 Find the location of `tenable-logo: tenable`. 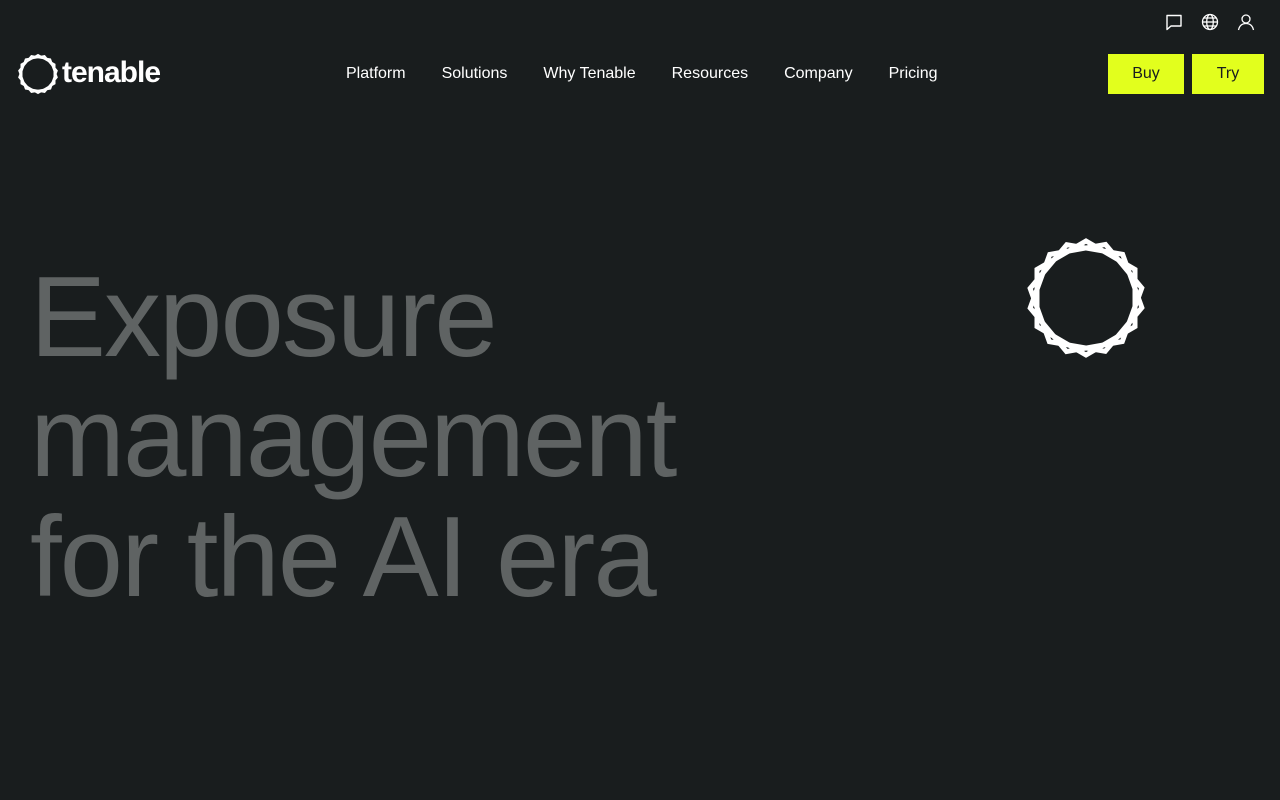

tenable-logo: tenable is located at coordinates (88, 74).